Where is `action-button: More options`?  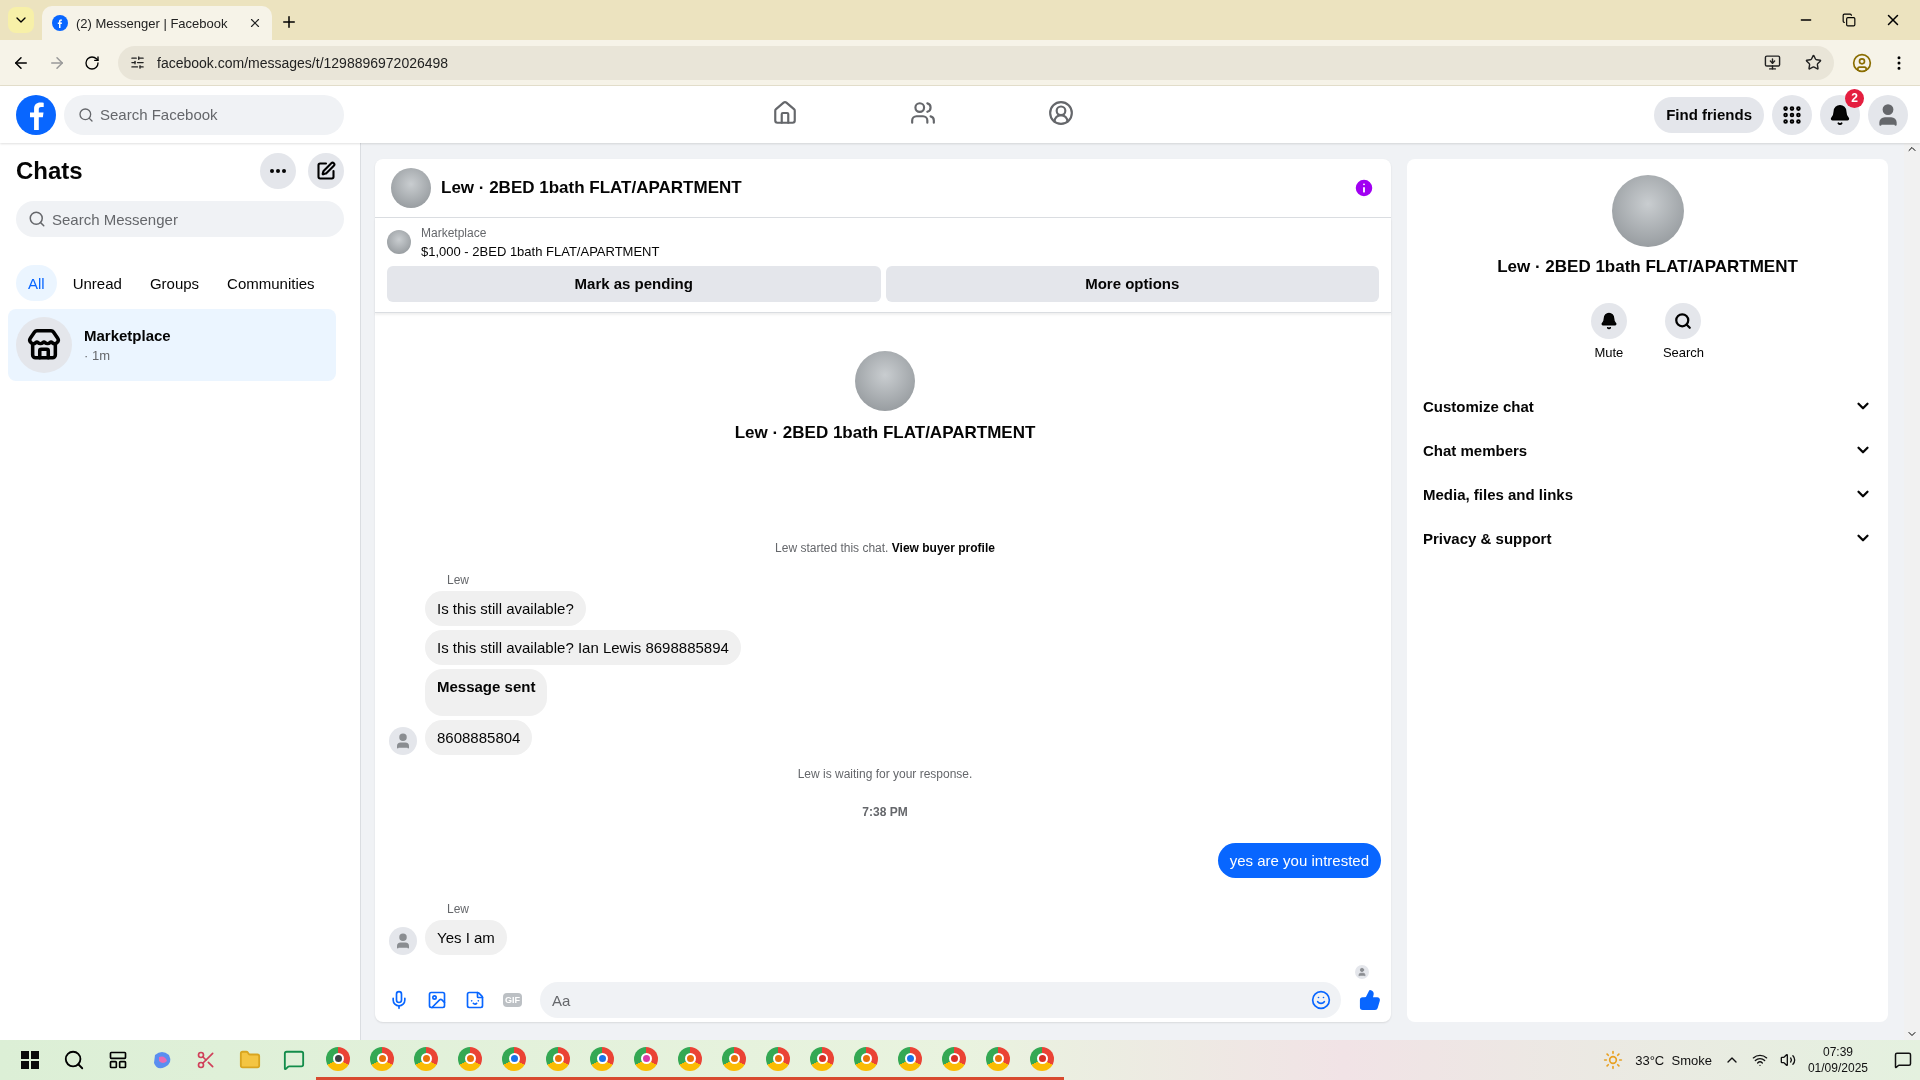
action-button: More options is located at coordinates (1132, 283).